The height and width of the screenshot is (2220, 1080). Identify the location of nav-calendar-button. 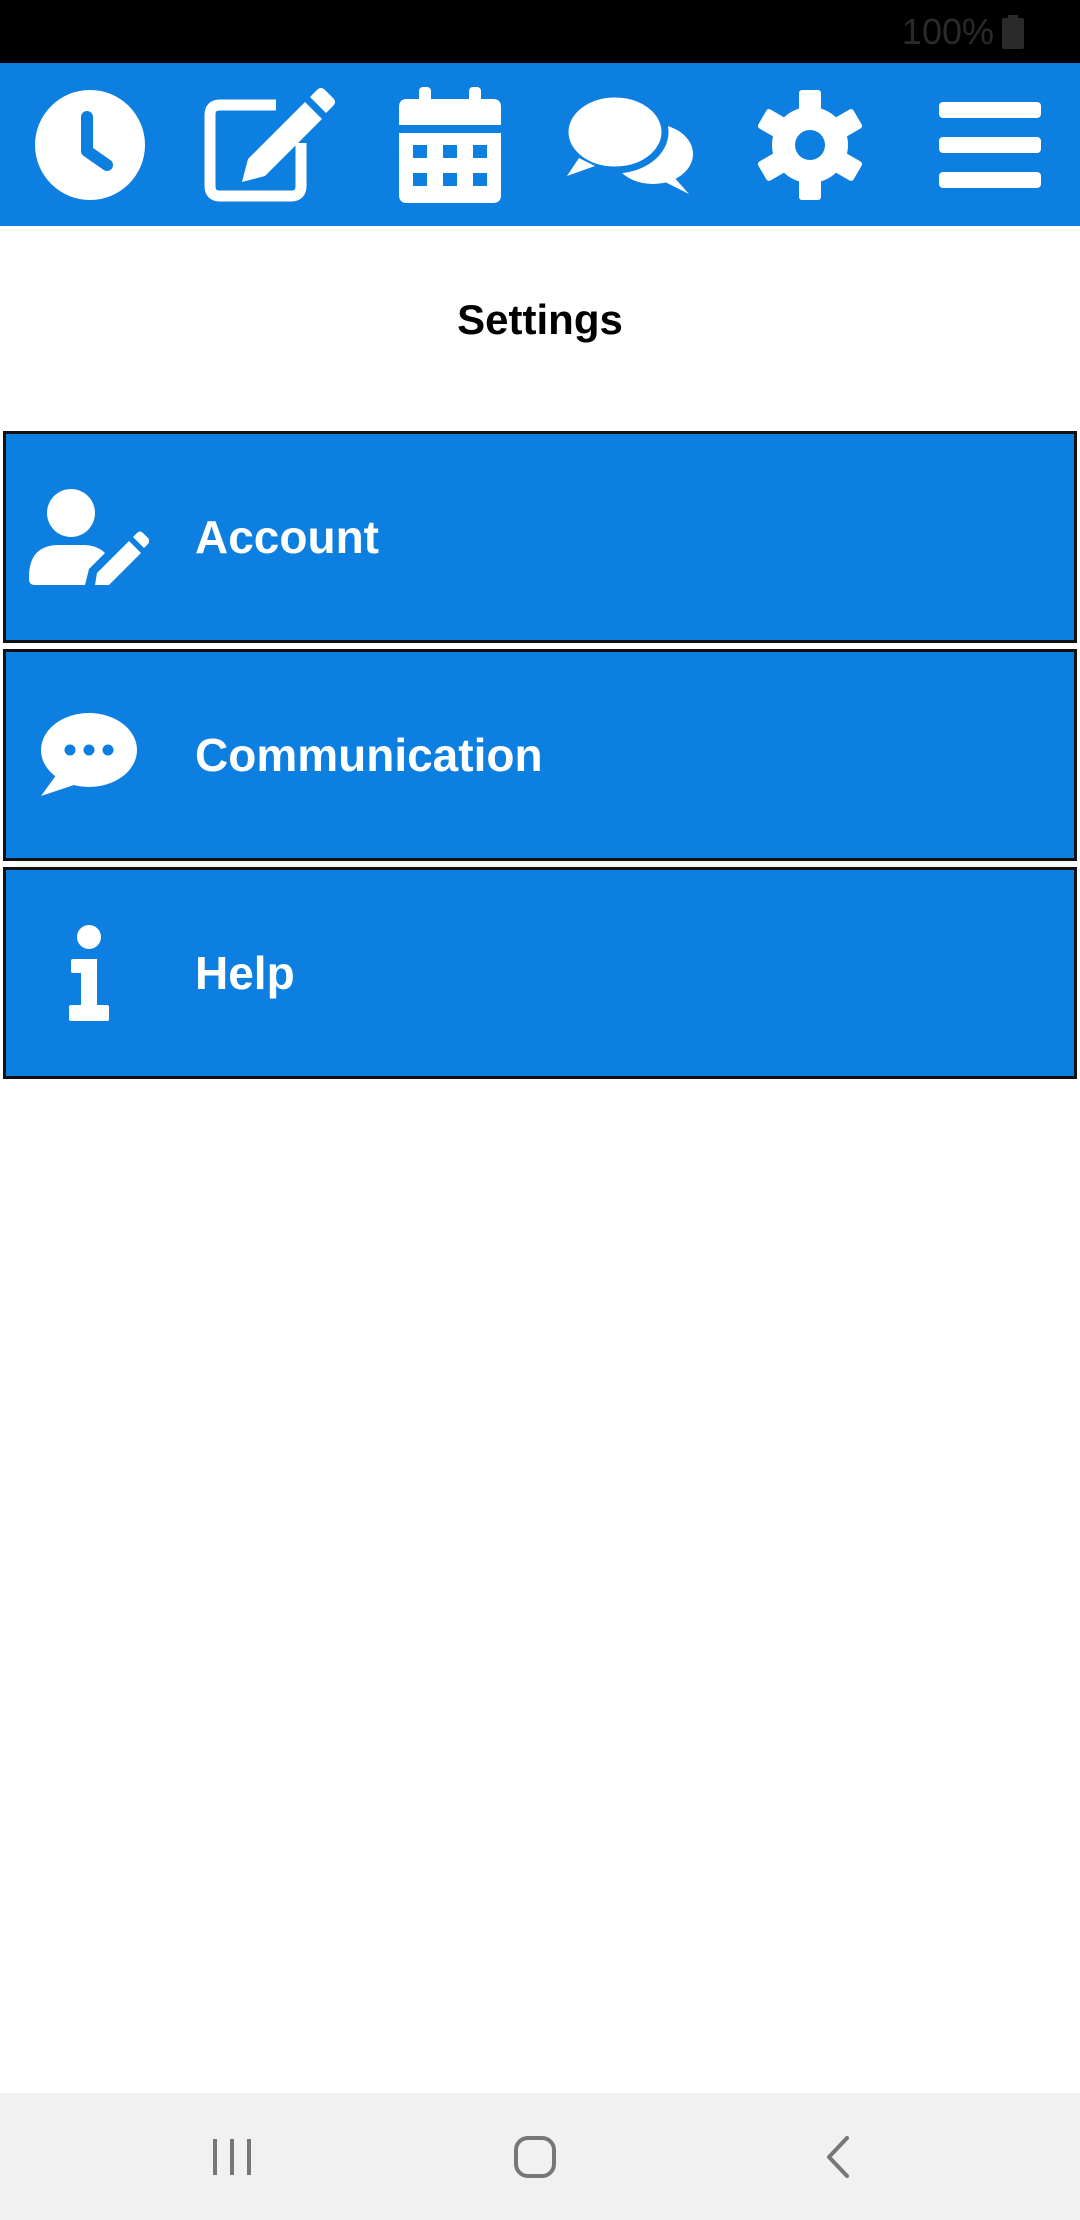
(450, 144).